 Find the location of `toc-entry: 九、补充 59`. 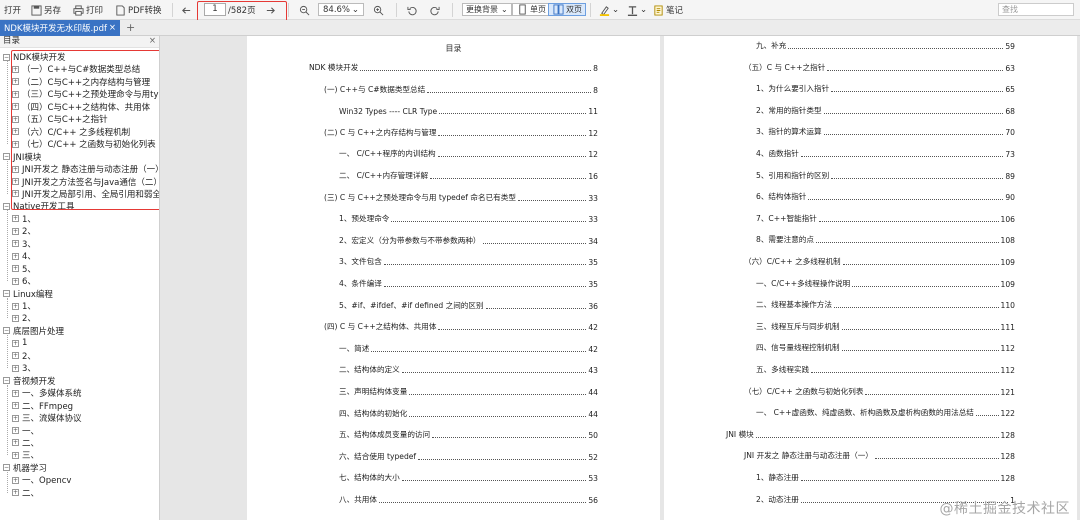

toc-entry: 九、补充 59 is located at coordinates (885, 46).